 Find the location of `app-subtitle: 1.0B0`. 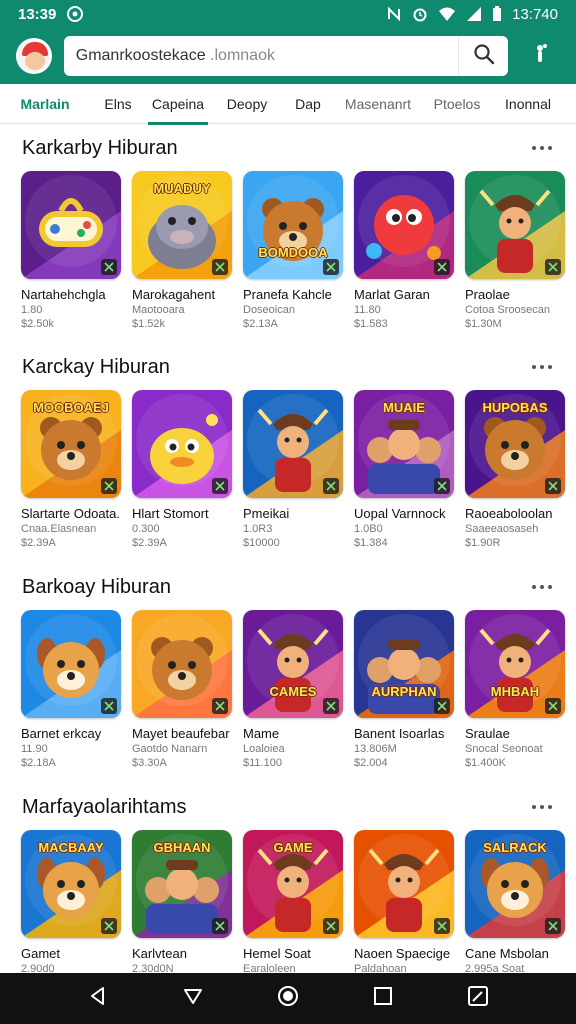

app-subtitle: 1.0B0 is located at coordinates (368, 529).